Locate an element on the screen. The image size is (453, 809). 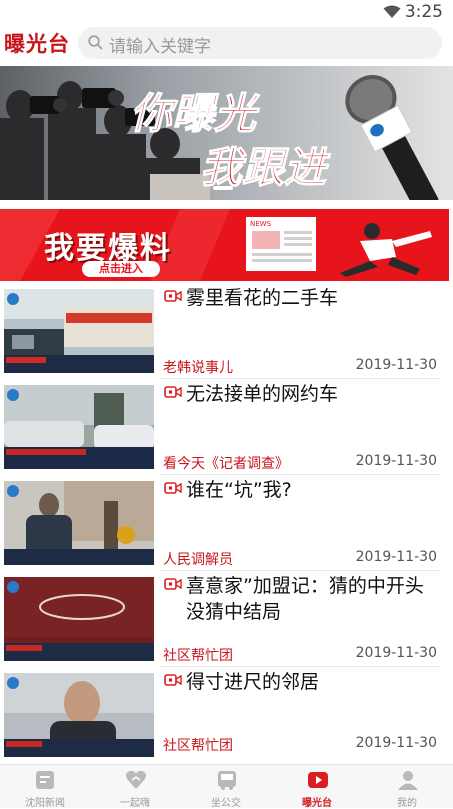
tab-shenyang-news: 沈阳新闻 is located at coordinates (45, 787).